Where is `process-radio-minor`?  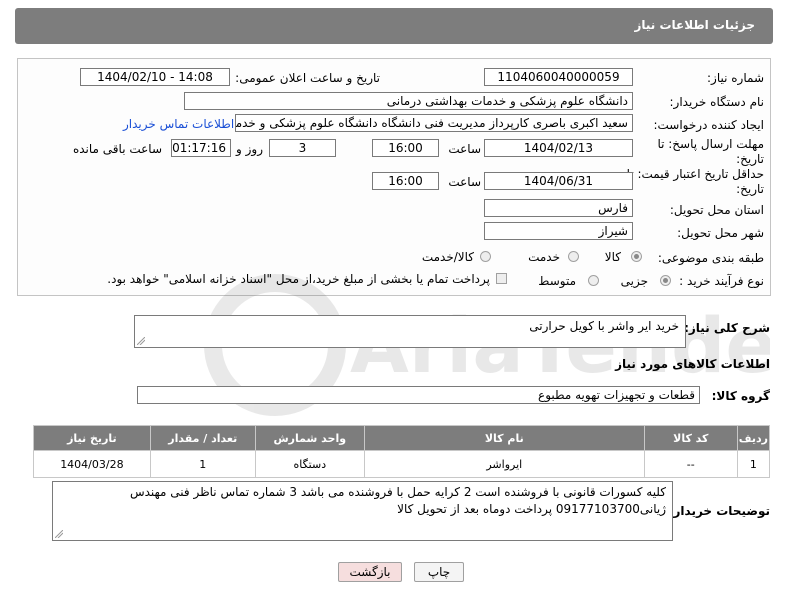
process-radio-minor is located at coordinates (665, 280).